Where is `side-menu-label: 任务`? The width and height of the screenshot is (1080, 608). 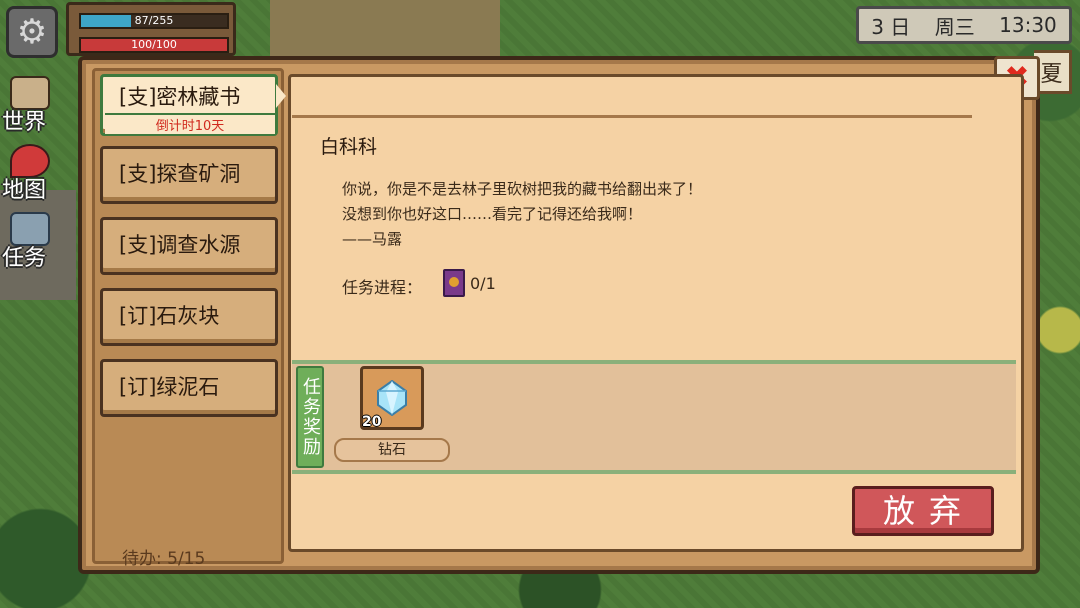 side-menu-label: 任务 is located at coordinates (24, 258).